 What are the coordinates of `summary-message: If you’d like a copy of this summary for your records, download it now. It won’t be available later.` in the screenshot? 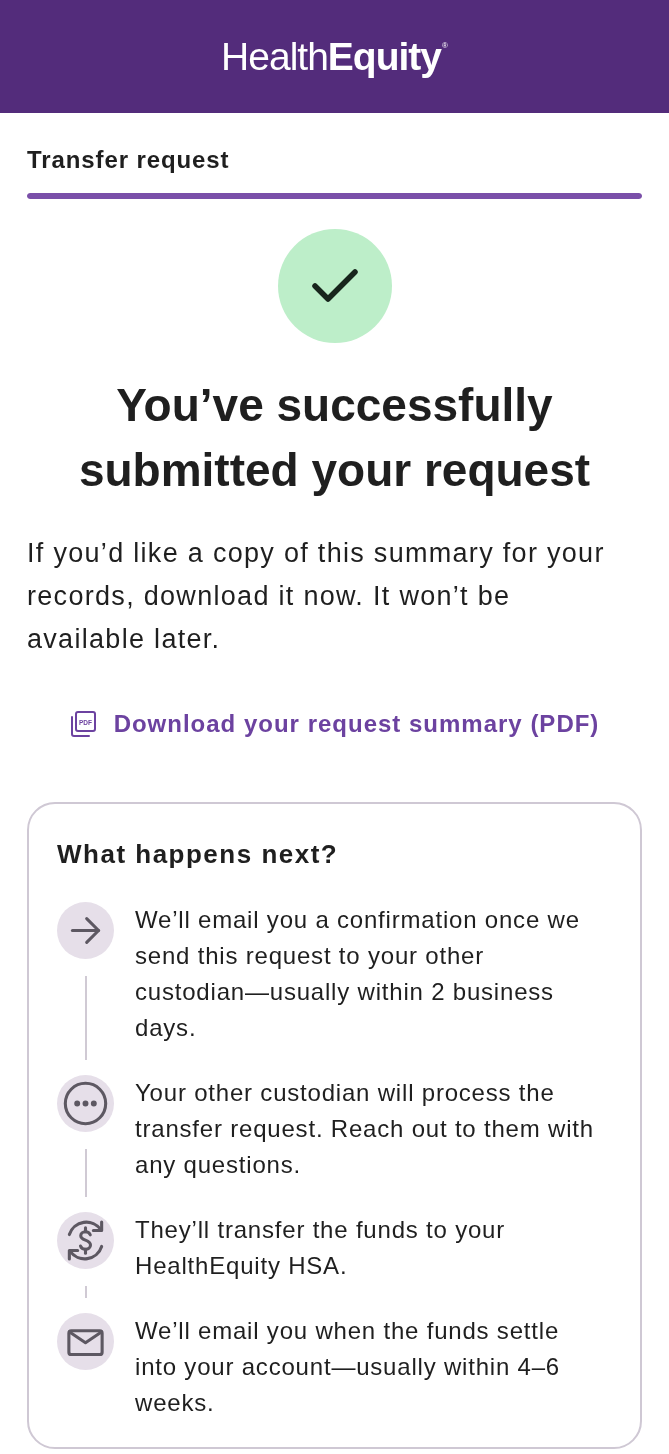 It's located at (316, 596).